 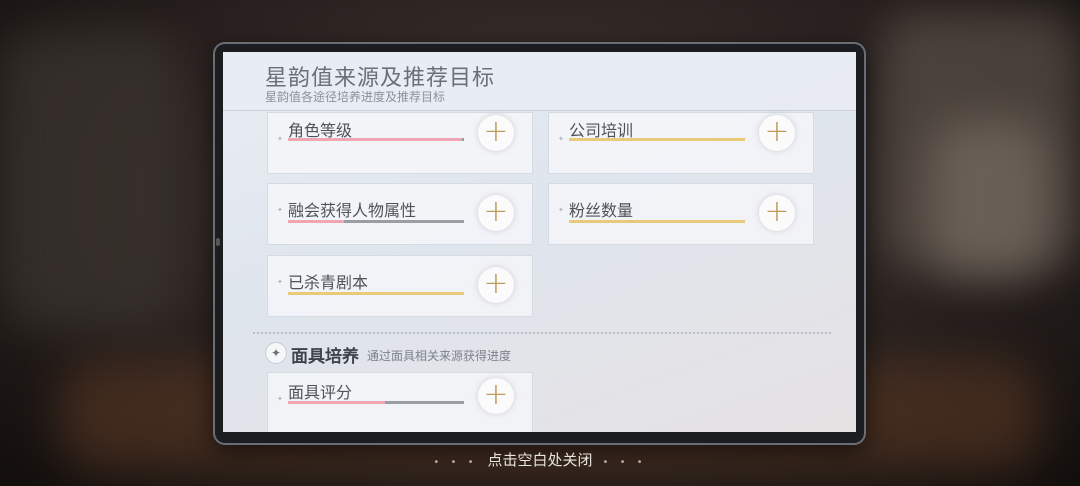 What do you see at coordinates (328, 282) in the screenshot?
I see `source-card-label: 已杀青剧本` at bounding box center [328, 282].